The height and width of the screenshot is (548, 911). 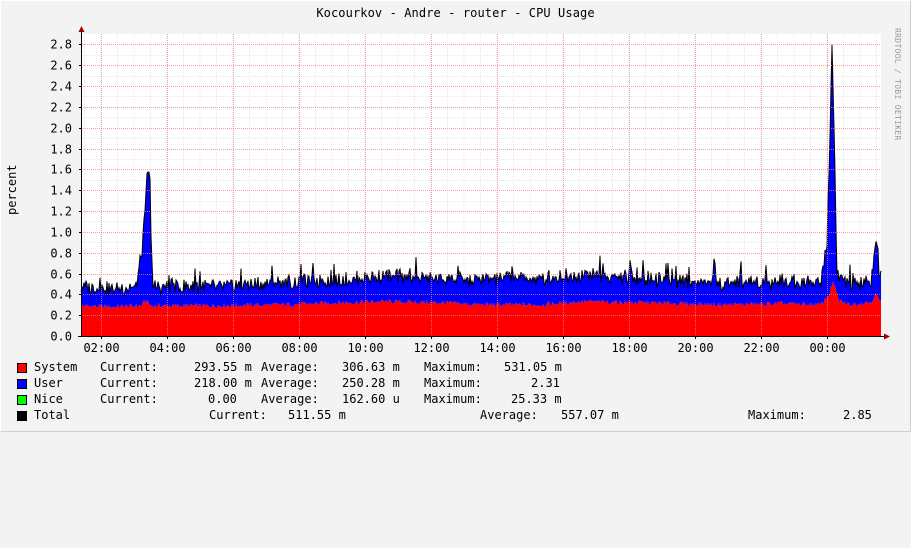 What do you see at coordinates (629, 348) in the screenshot?
I see `x-tick-label: 18:00` at bounding box center [629, 348].